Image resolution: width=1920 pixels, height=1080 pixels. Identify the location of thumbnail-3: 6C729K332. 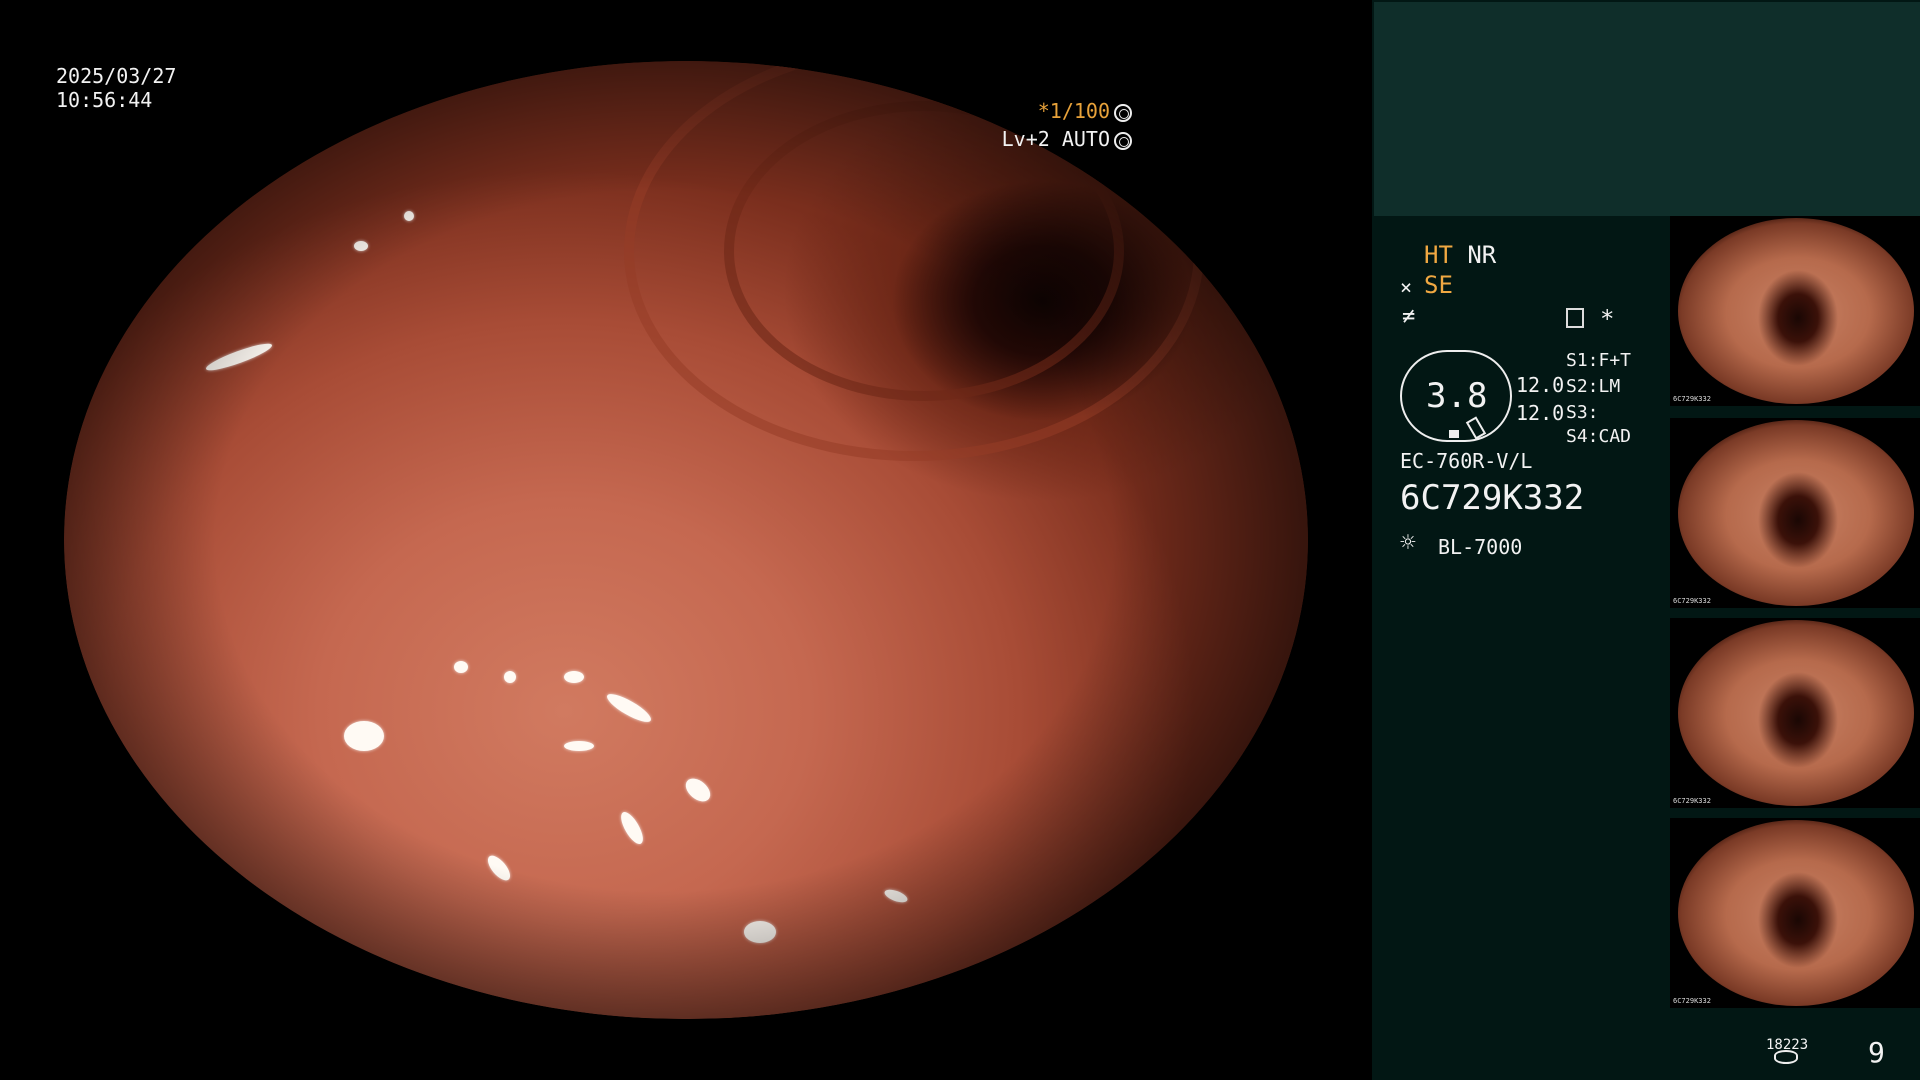
(1795, 713).